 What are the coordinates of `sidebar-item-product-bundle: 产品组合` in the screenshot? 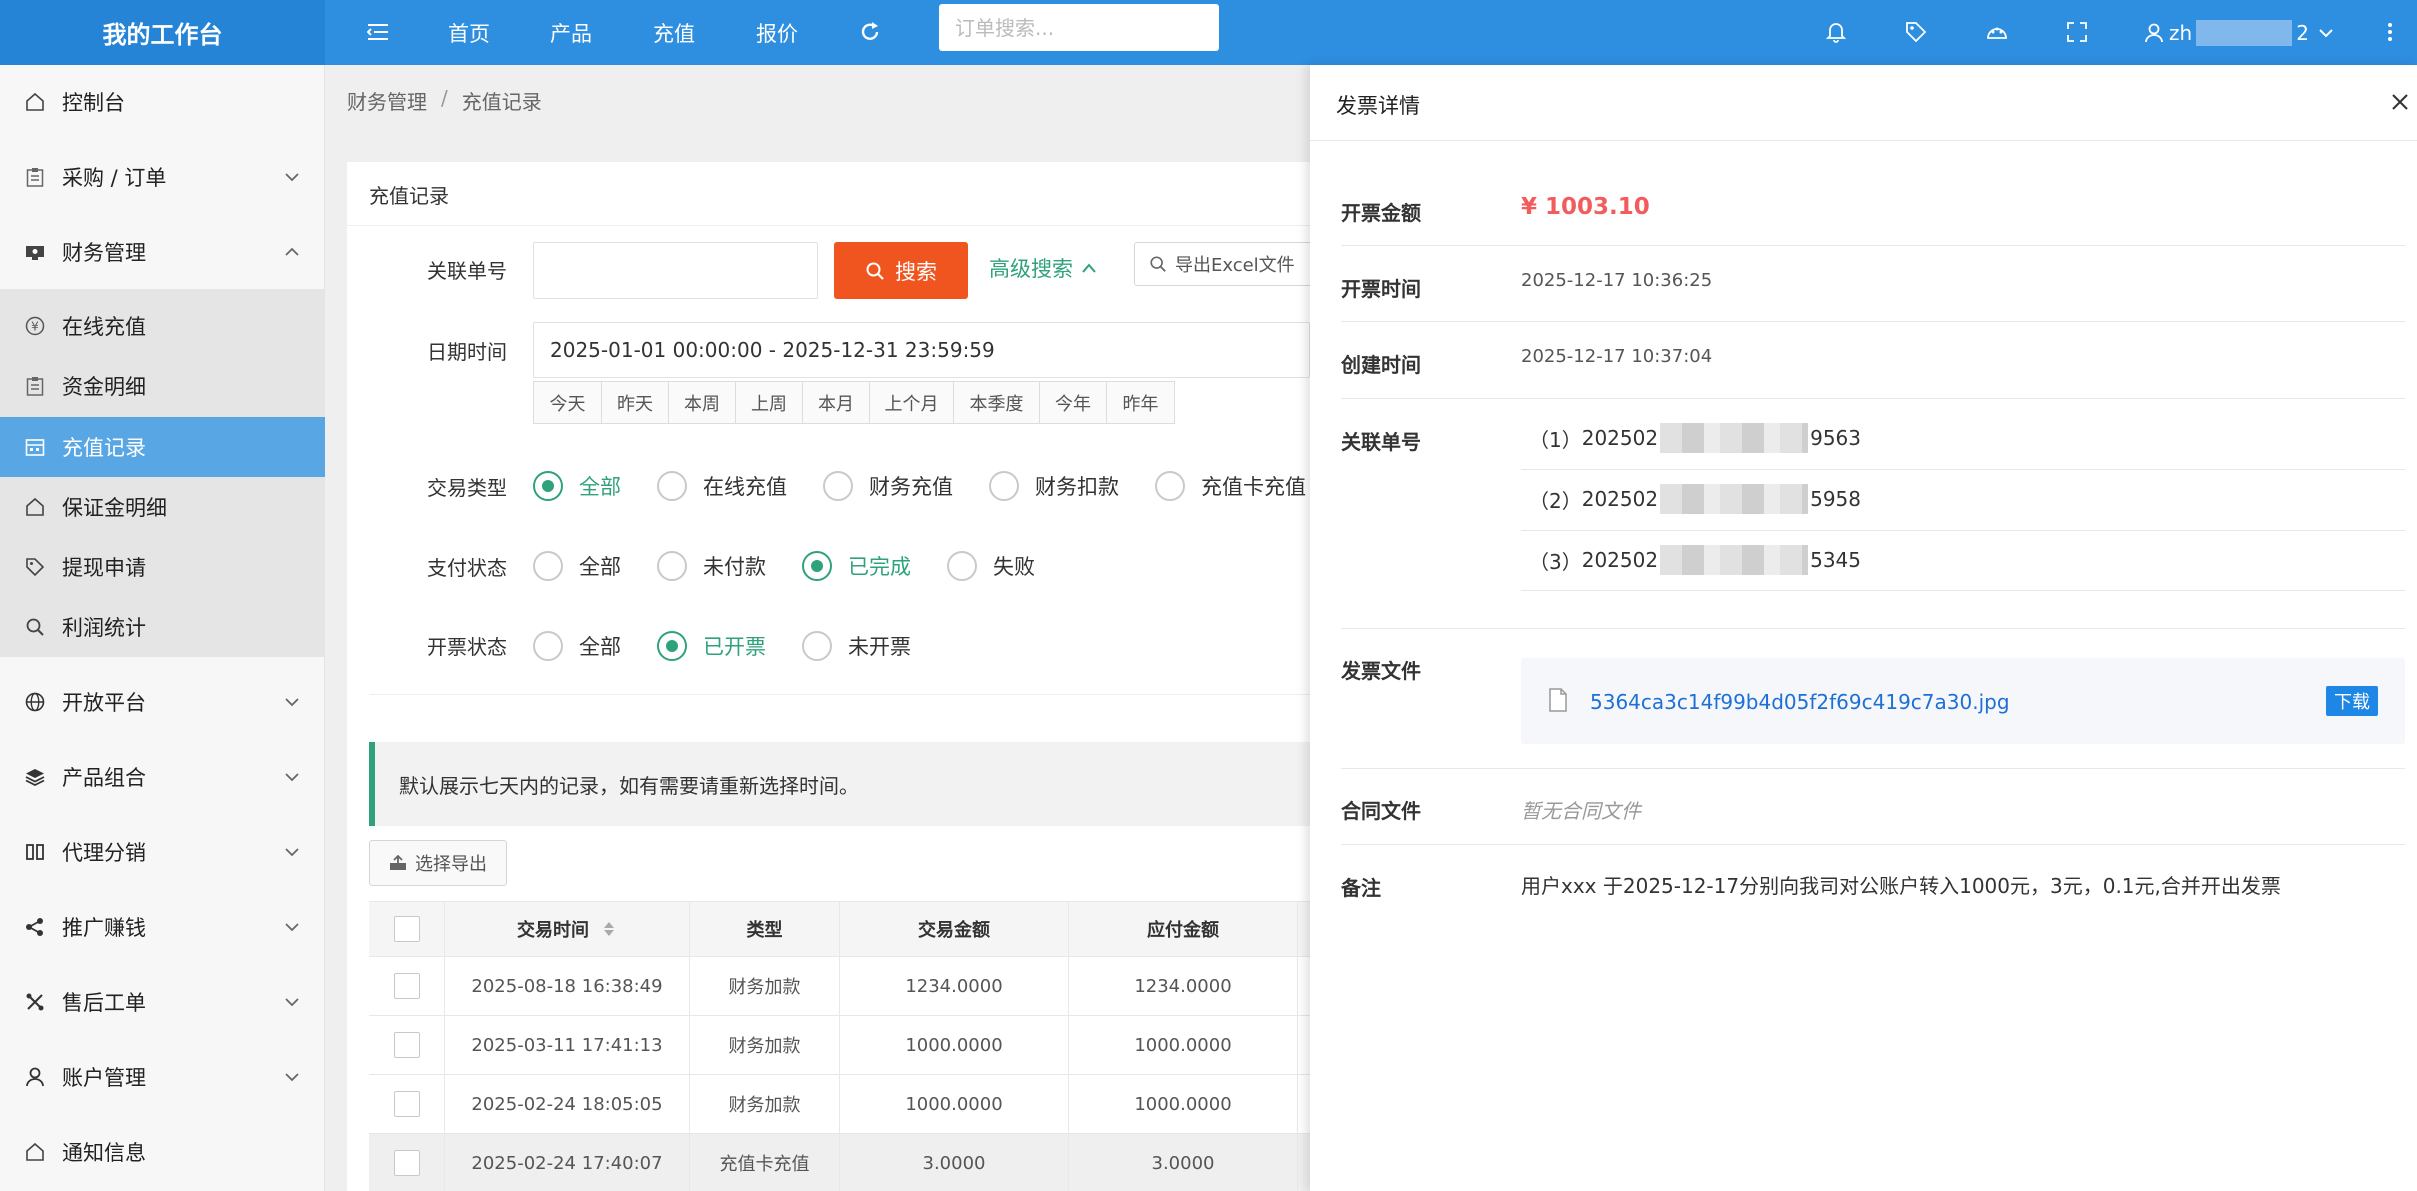 It's located at (162, 777).